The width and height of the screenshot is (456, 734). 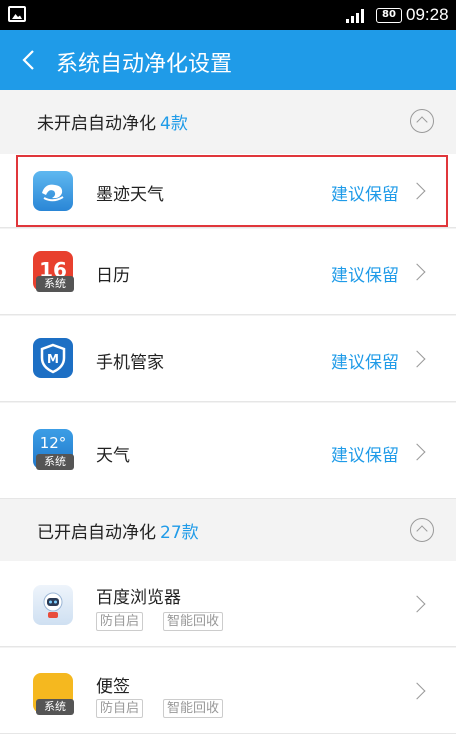 What do you see at coordinates (228, 272) in the screenshot?
I see `list-item-calendar: 16 系统 日历 建议保留` at bounding box center [228, 272].